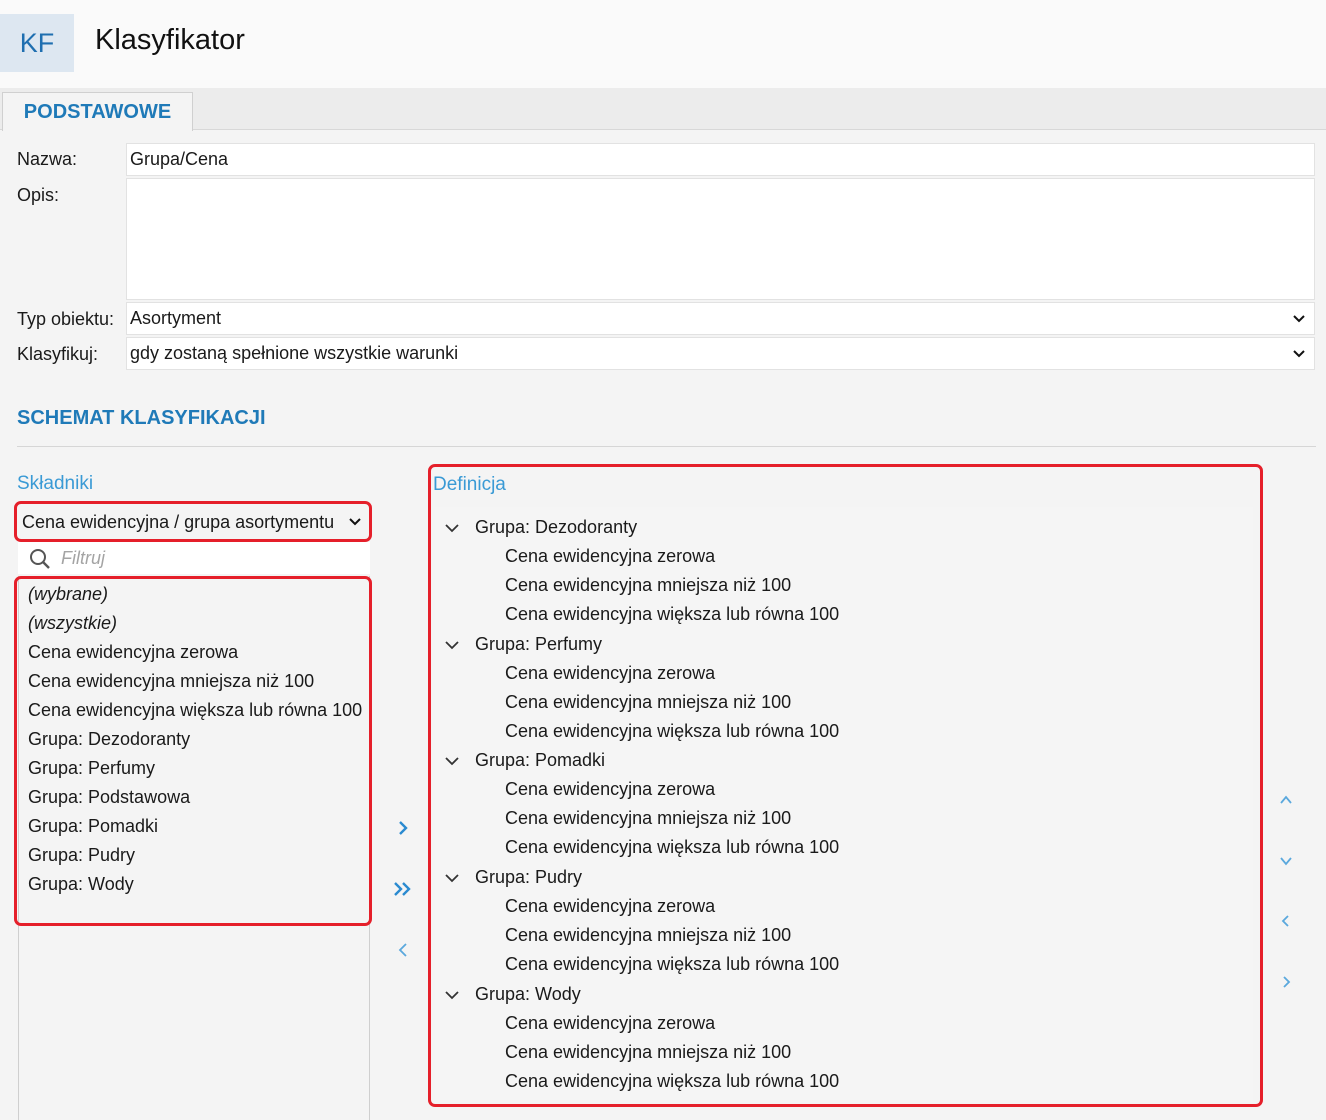 The height and width of the screenshot is (1120, 1326). Describe the element at coordinates (47, 159) in the screenshot. I see `nazwa-label: Nazwa:` at that location.